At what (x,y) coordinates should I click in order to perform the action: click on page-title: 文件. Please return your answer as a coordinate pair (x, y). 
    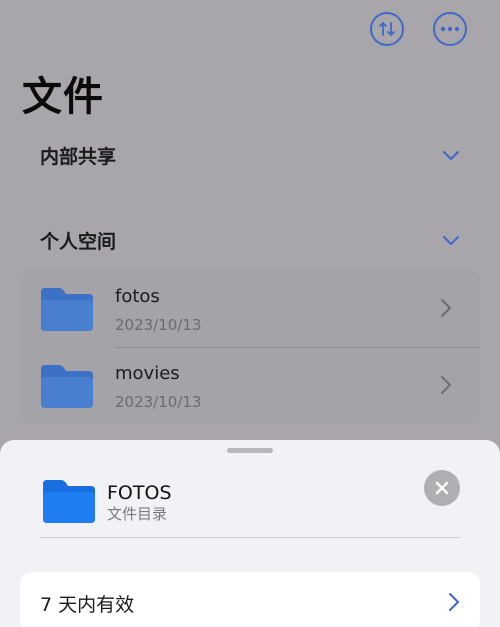
    Looking at the image, I should click on (63, 97).